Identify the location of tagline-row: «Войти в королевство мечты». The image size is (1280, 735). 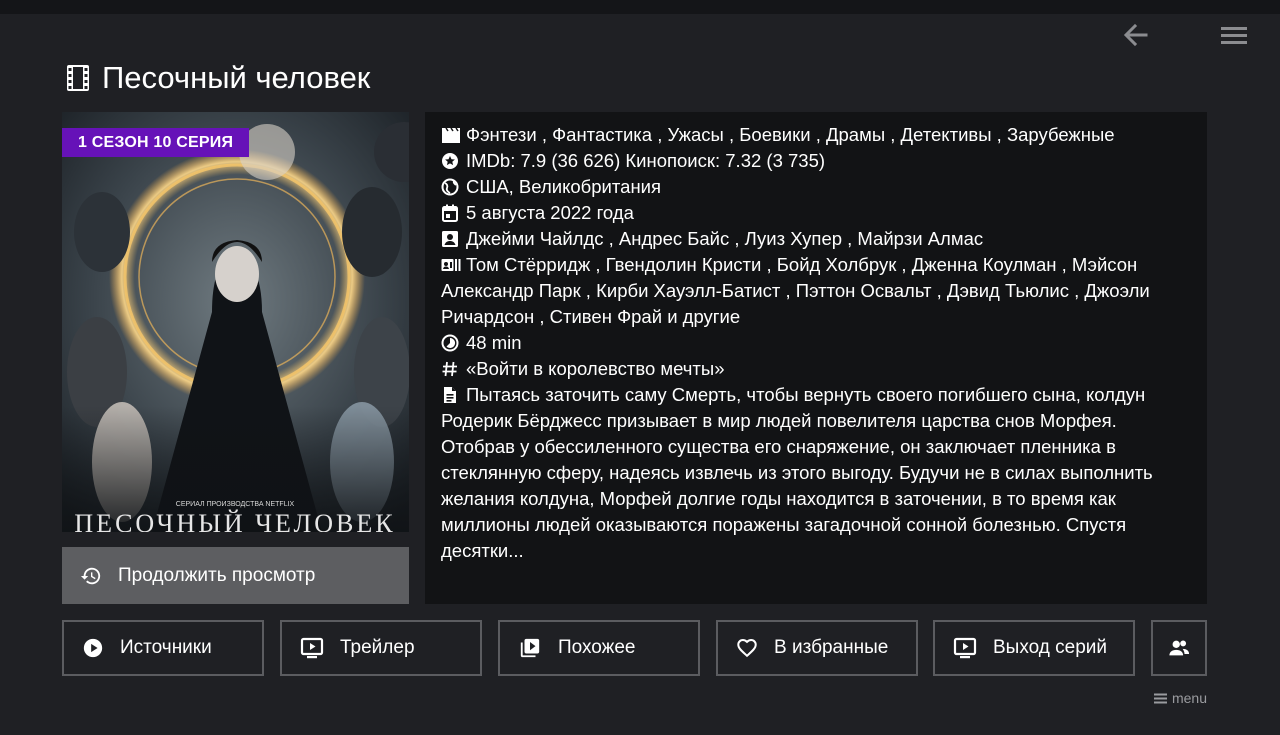
(816, 369).